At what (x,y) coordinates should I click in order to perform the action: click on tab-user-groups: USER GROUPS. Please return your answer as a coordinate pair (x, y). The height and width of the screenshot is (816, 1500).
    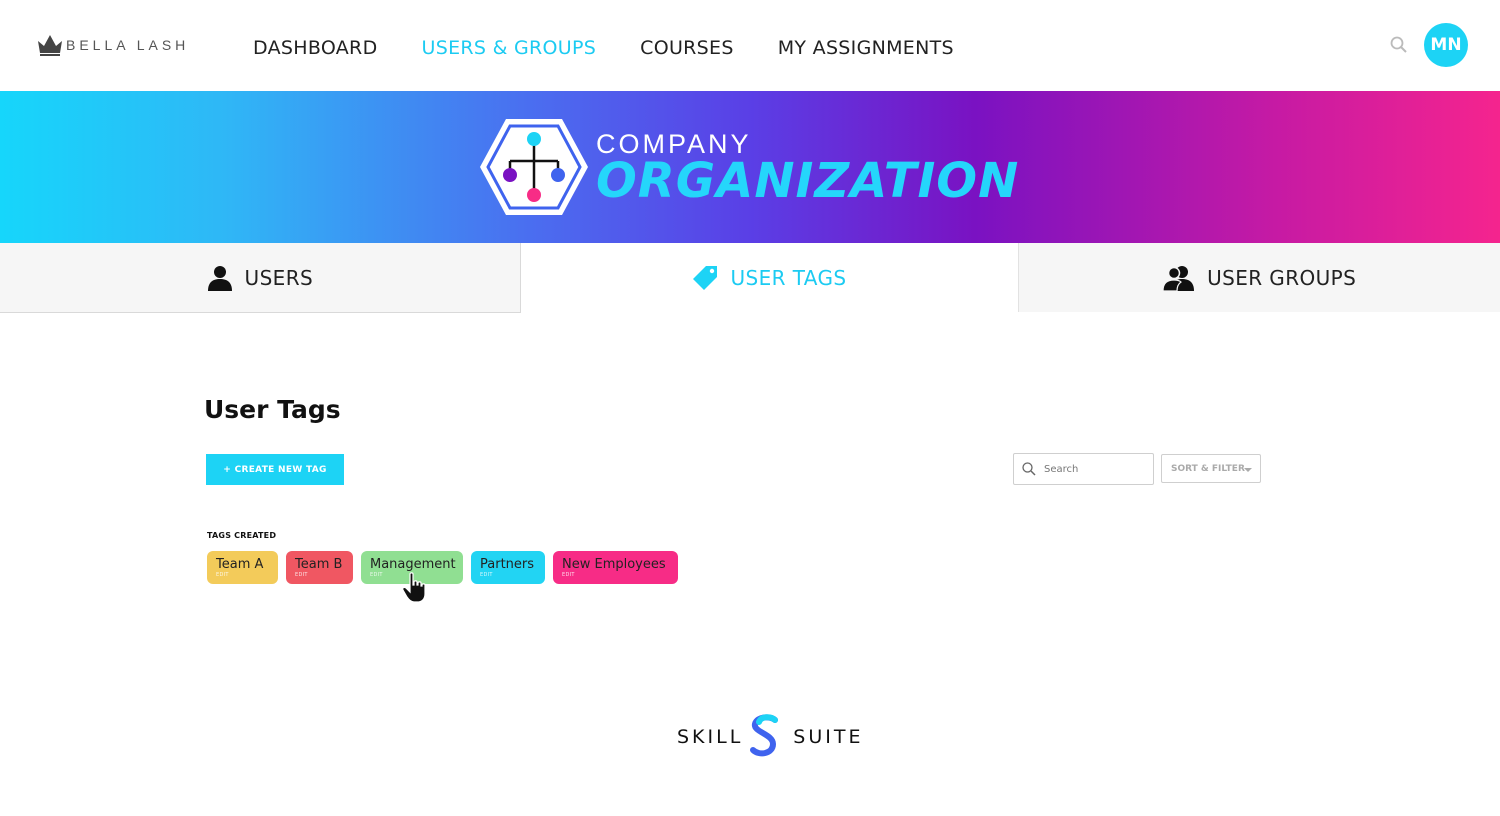
    Looking at the image, I should click on (1259, 277).